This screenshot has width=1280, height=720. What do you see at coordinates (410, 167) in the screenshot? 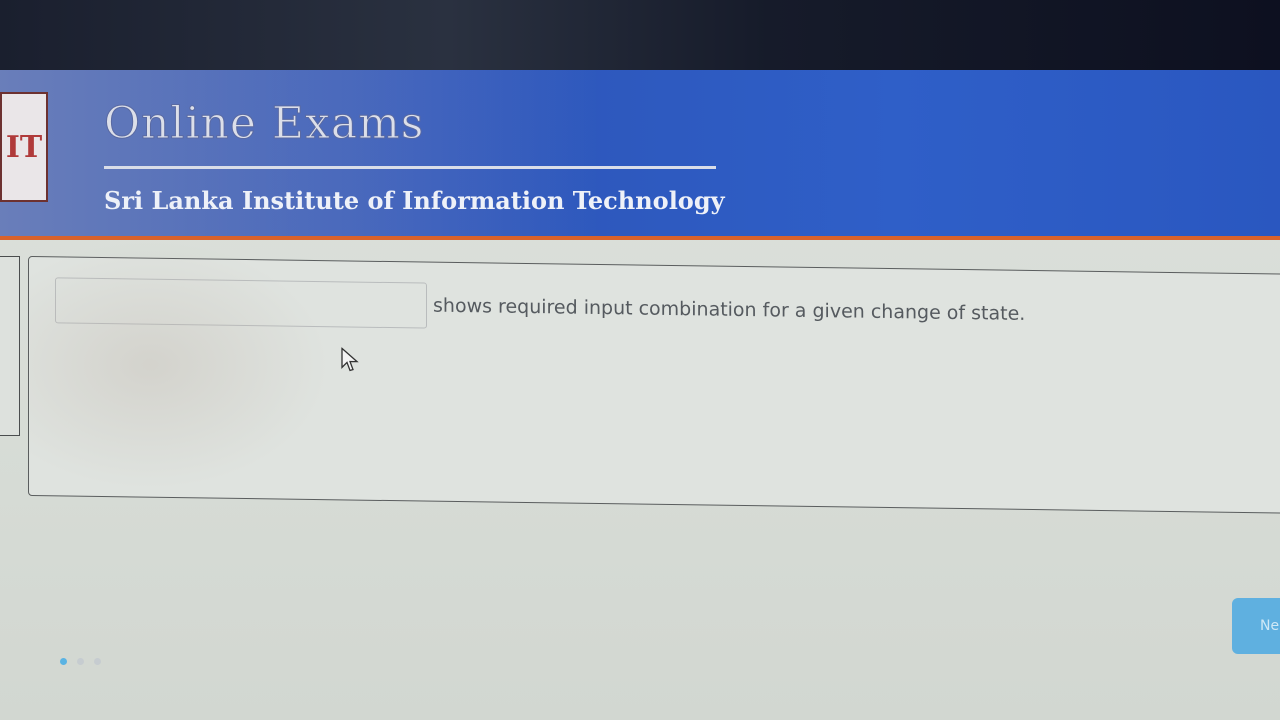
I see `header-divider` at bounding box center [410, 167].